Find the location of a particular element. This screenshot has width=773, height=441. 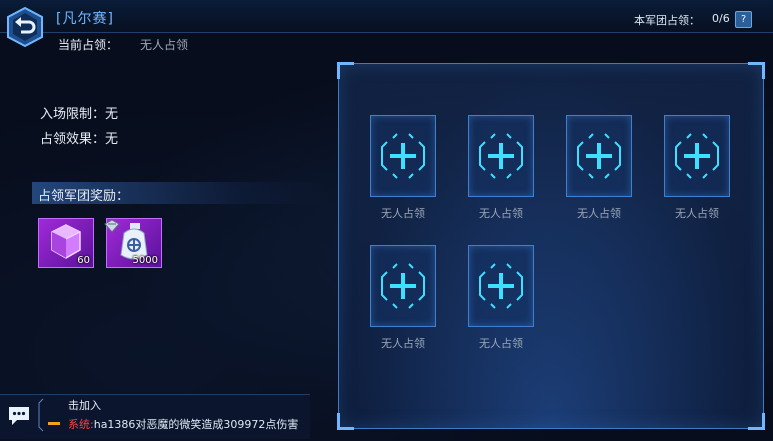

reward-item-crystal: 60 is located at coordinates (66, 243).